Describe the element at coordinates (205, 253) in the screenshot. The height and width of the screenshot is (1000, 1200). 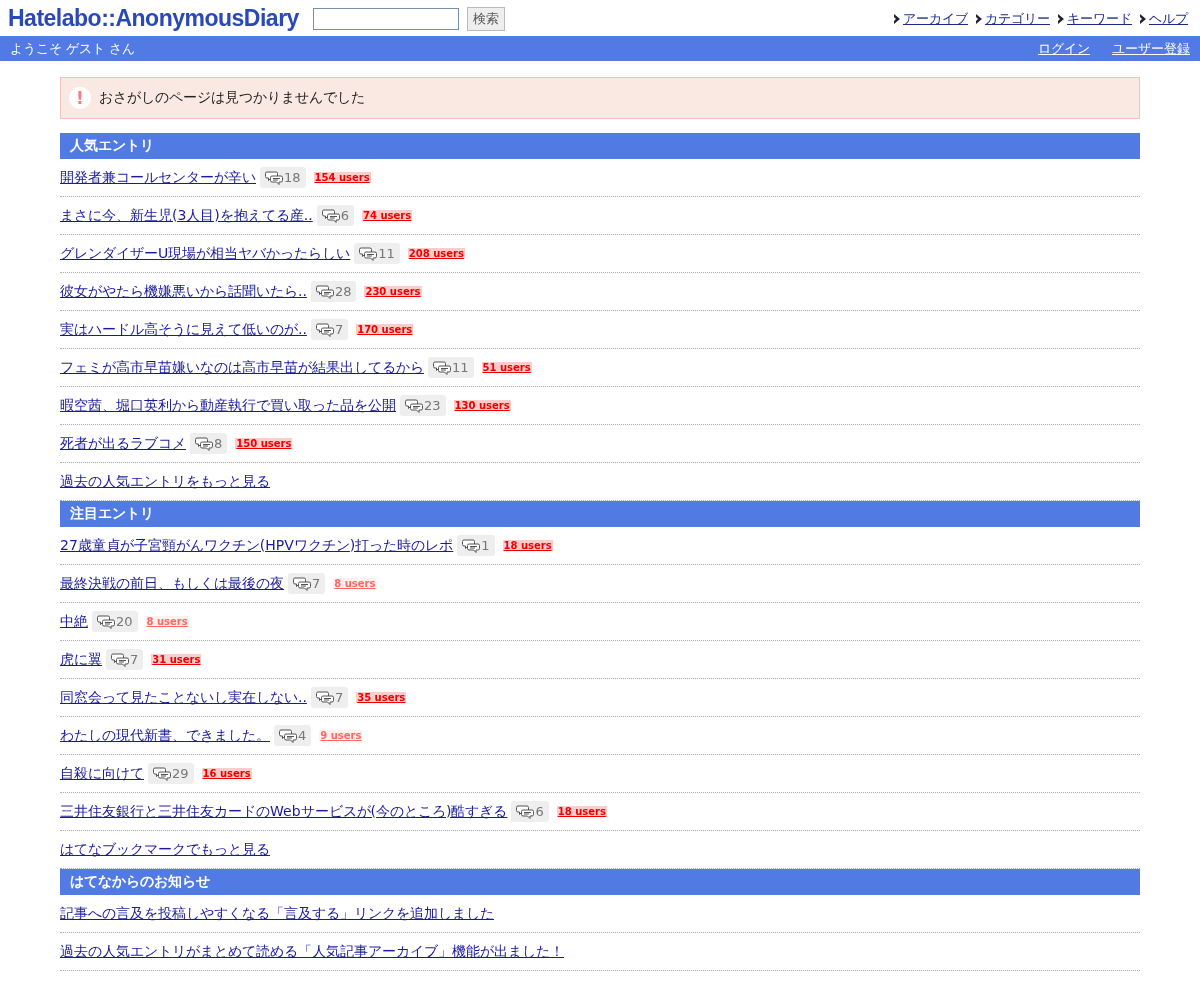
I see `entry-link: グレンダイザーU現場が相当ヤバかったらしい` at that location.